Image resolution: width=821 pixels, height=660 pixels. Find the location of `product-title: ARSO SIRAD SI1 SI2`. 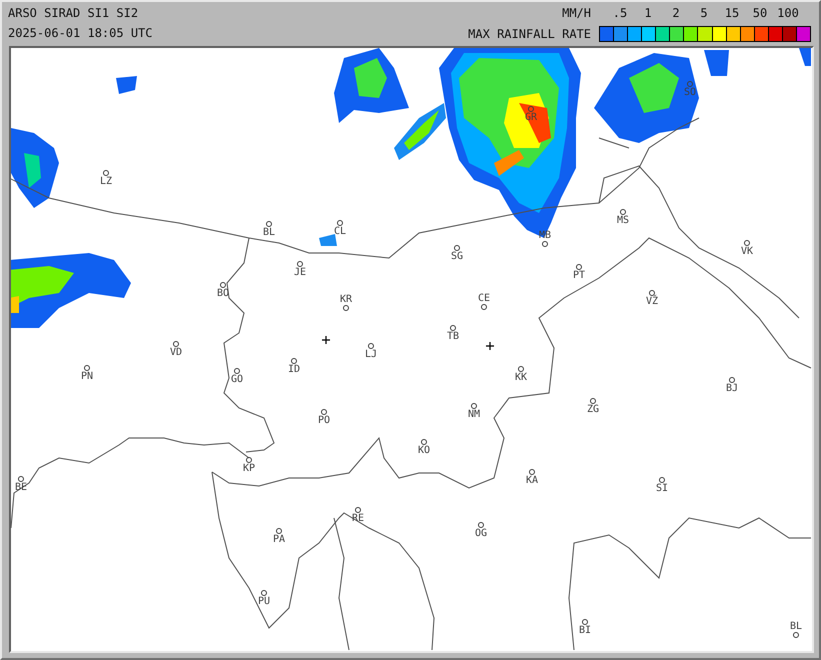

product-title: ARSO SIRAD SI1 SI2 is located at coordinates (74, 13).